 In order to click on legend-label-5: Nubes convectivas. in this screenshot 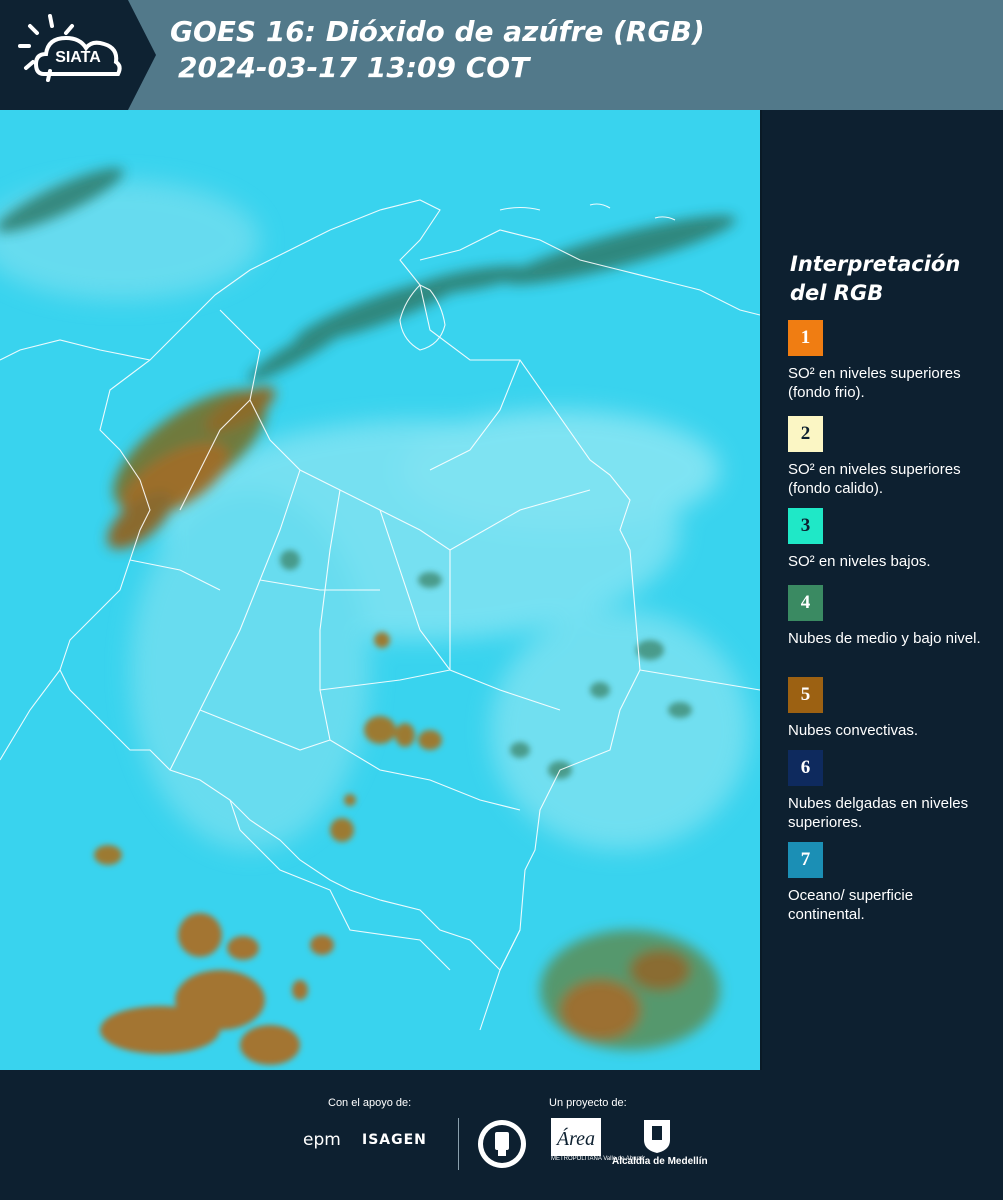, I will do `click(853, 730)`.